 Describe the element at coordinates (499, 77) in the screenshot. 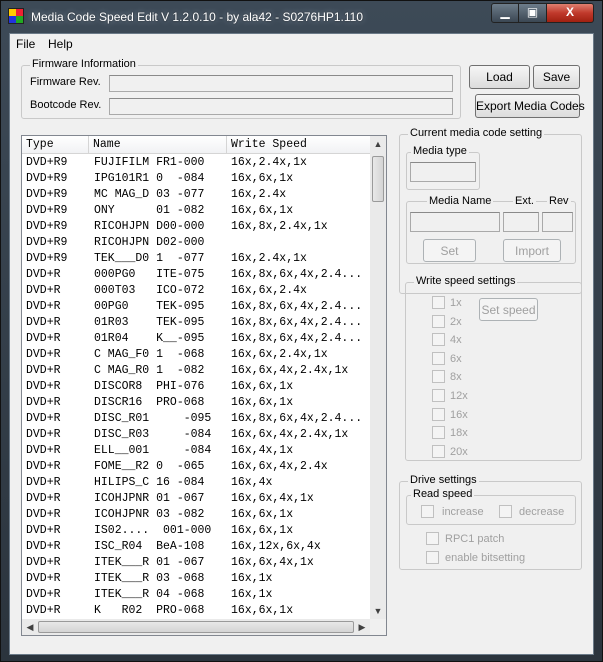

I see `load-button: Load` at that location.